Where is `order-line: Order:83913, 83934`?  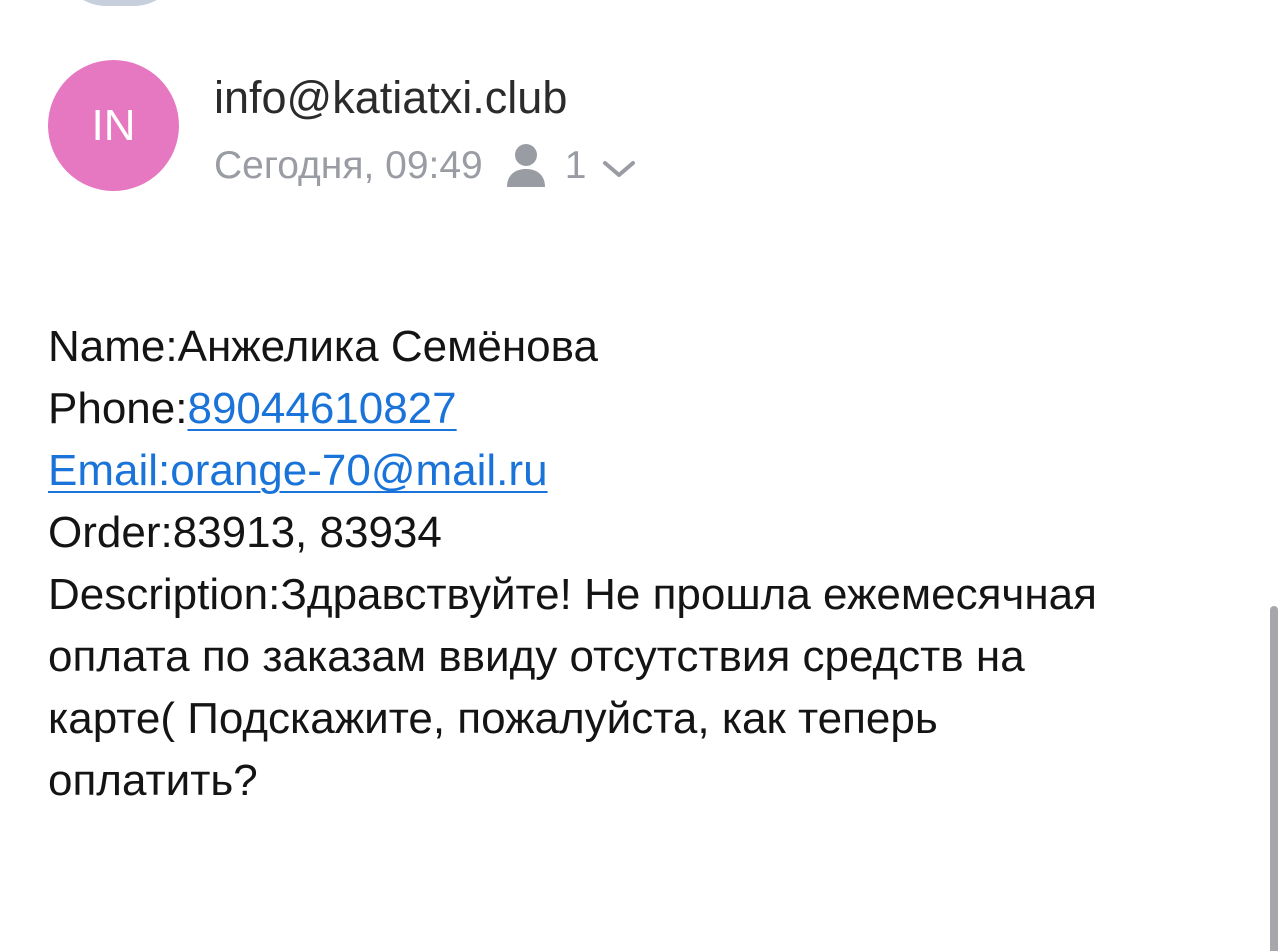
order-line: Order:83913, 83934 is located at coordinates (643, 533).